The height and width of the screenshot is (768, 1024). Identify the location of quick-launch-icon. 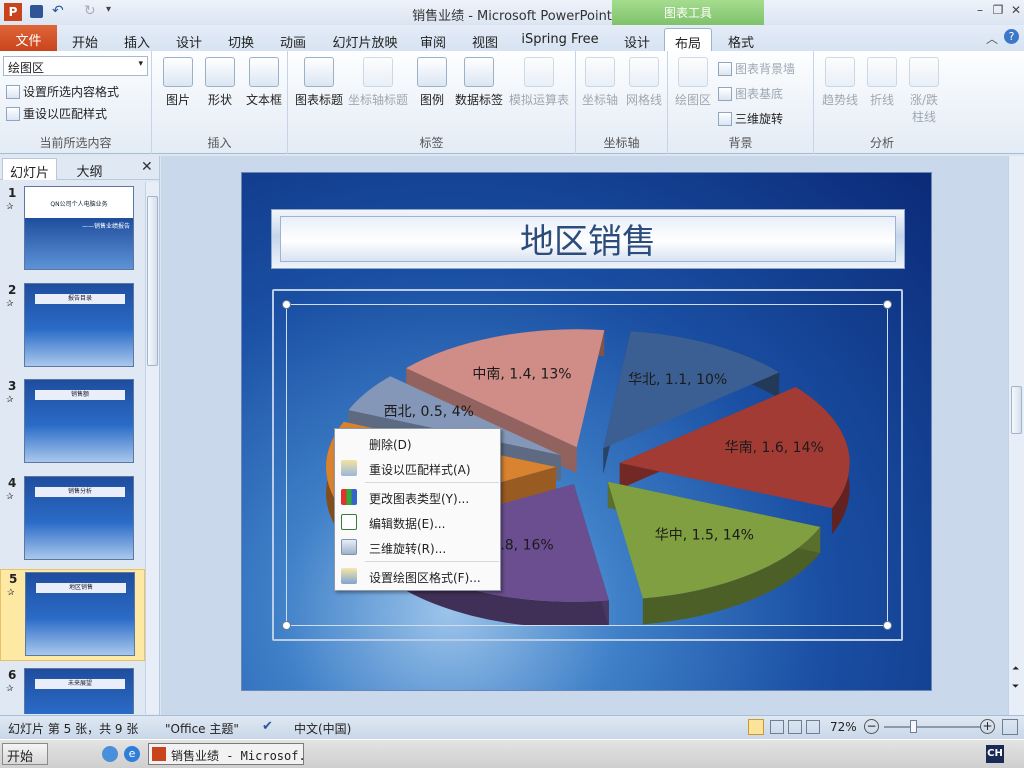
(110, 754).